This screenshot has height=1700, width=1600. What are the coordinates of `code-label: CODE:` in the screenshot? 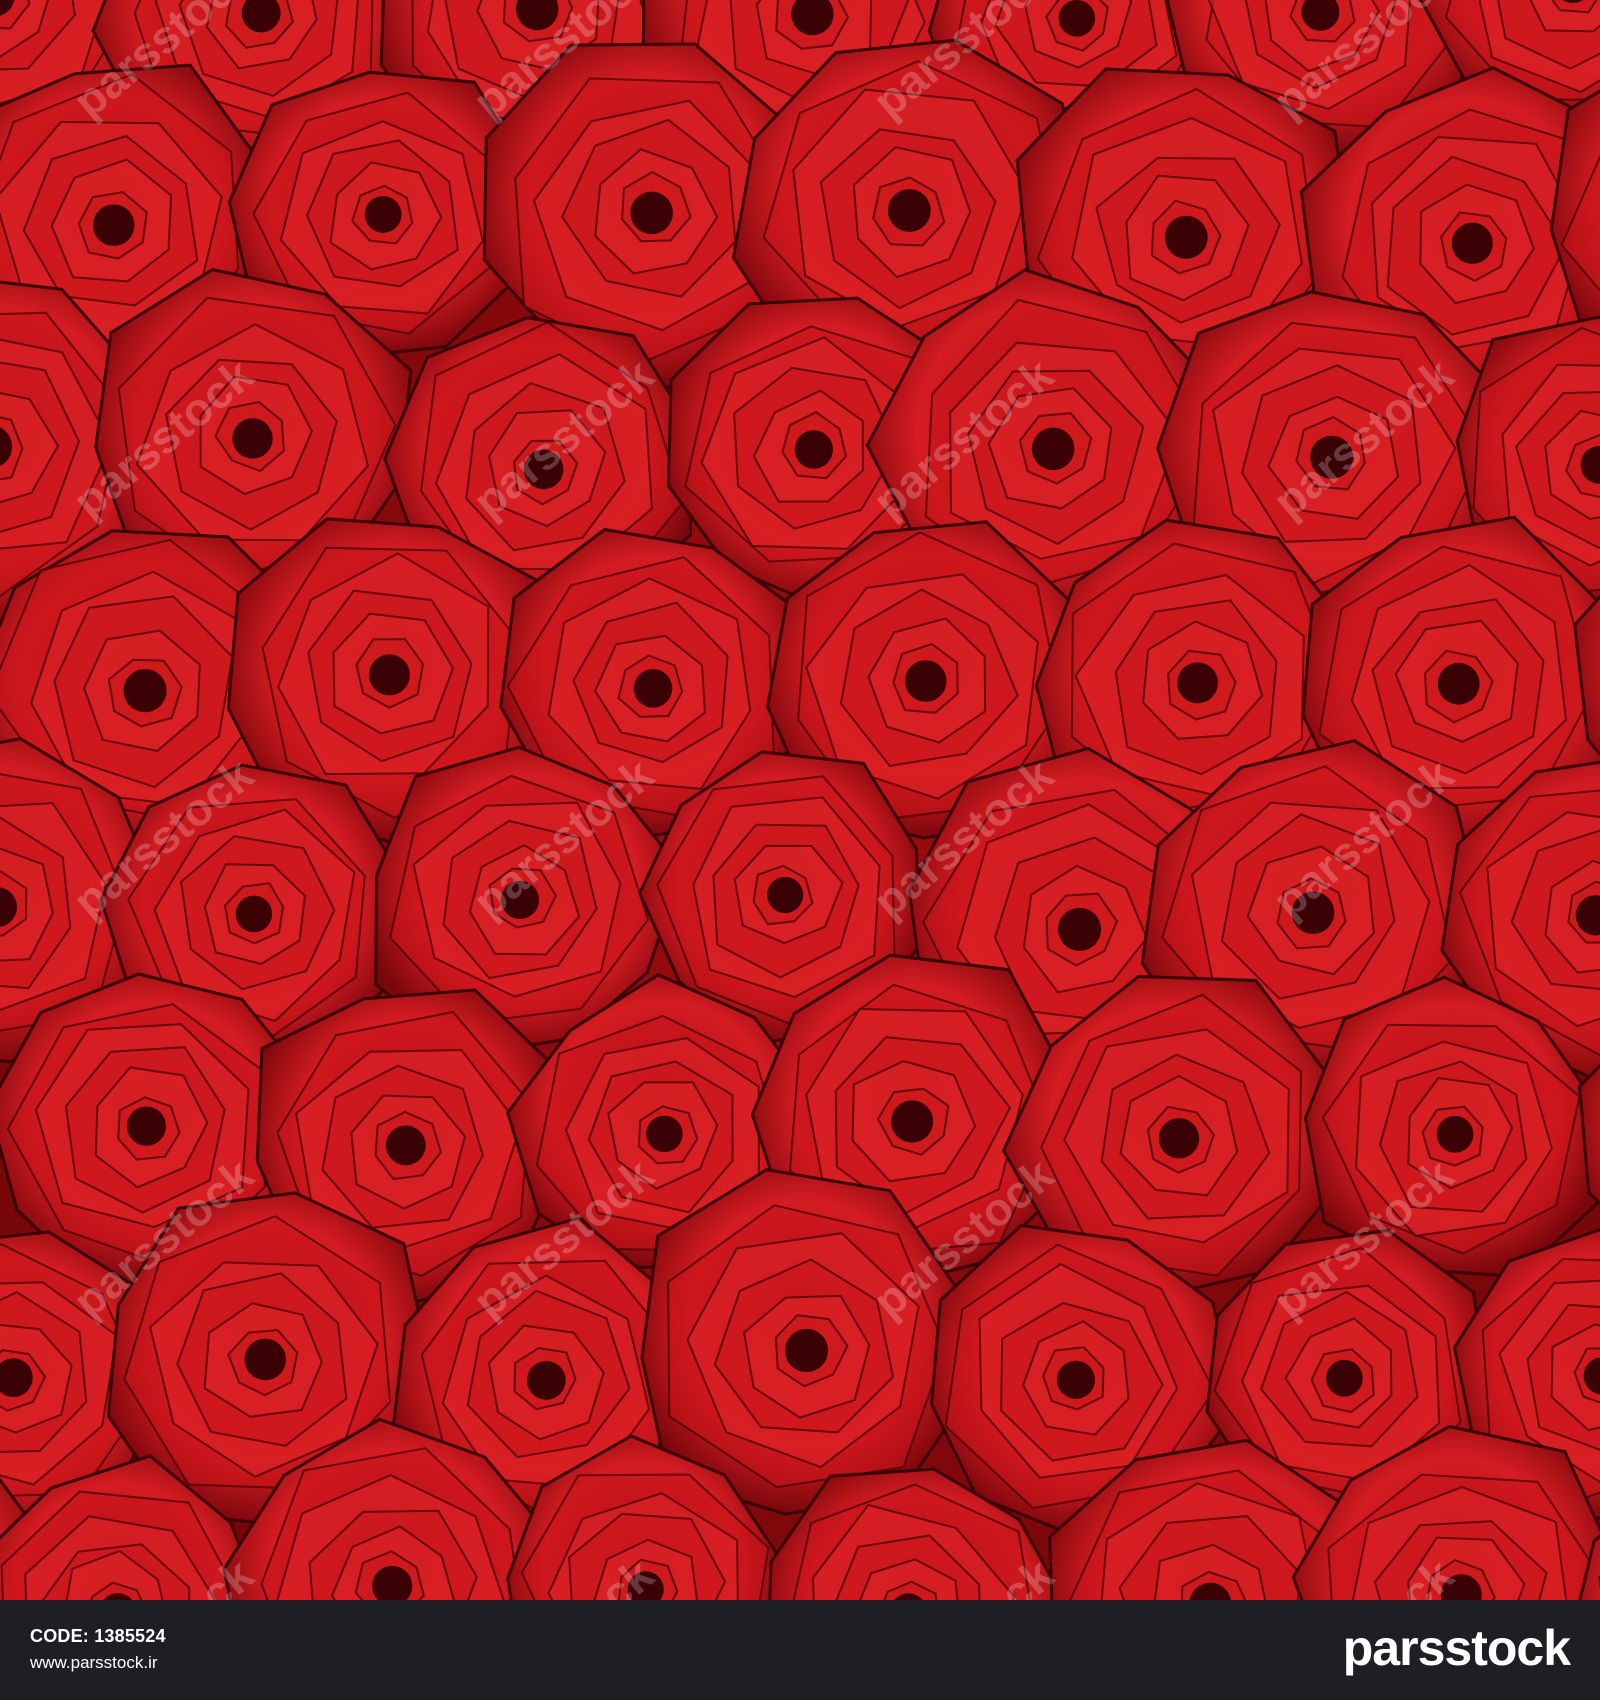 It's located at (59, 1636).